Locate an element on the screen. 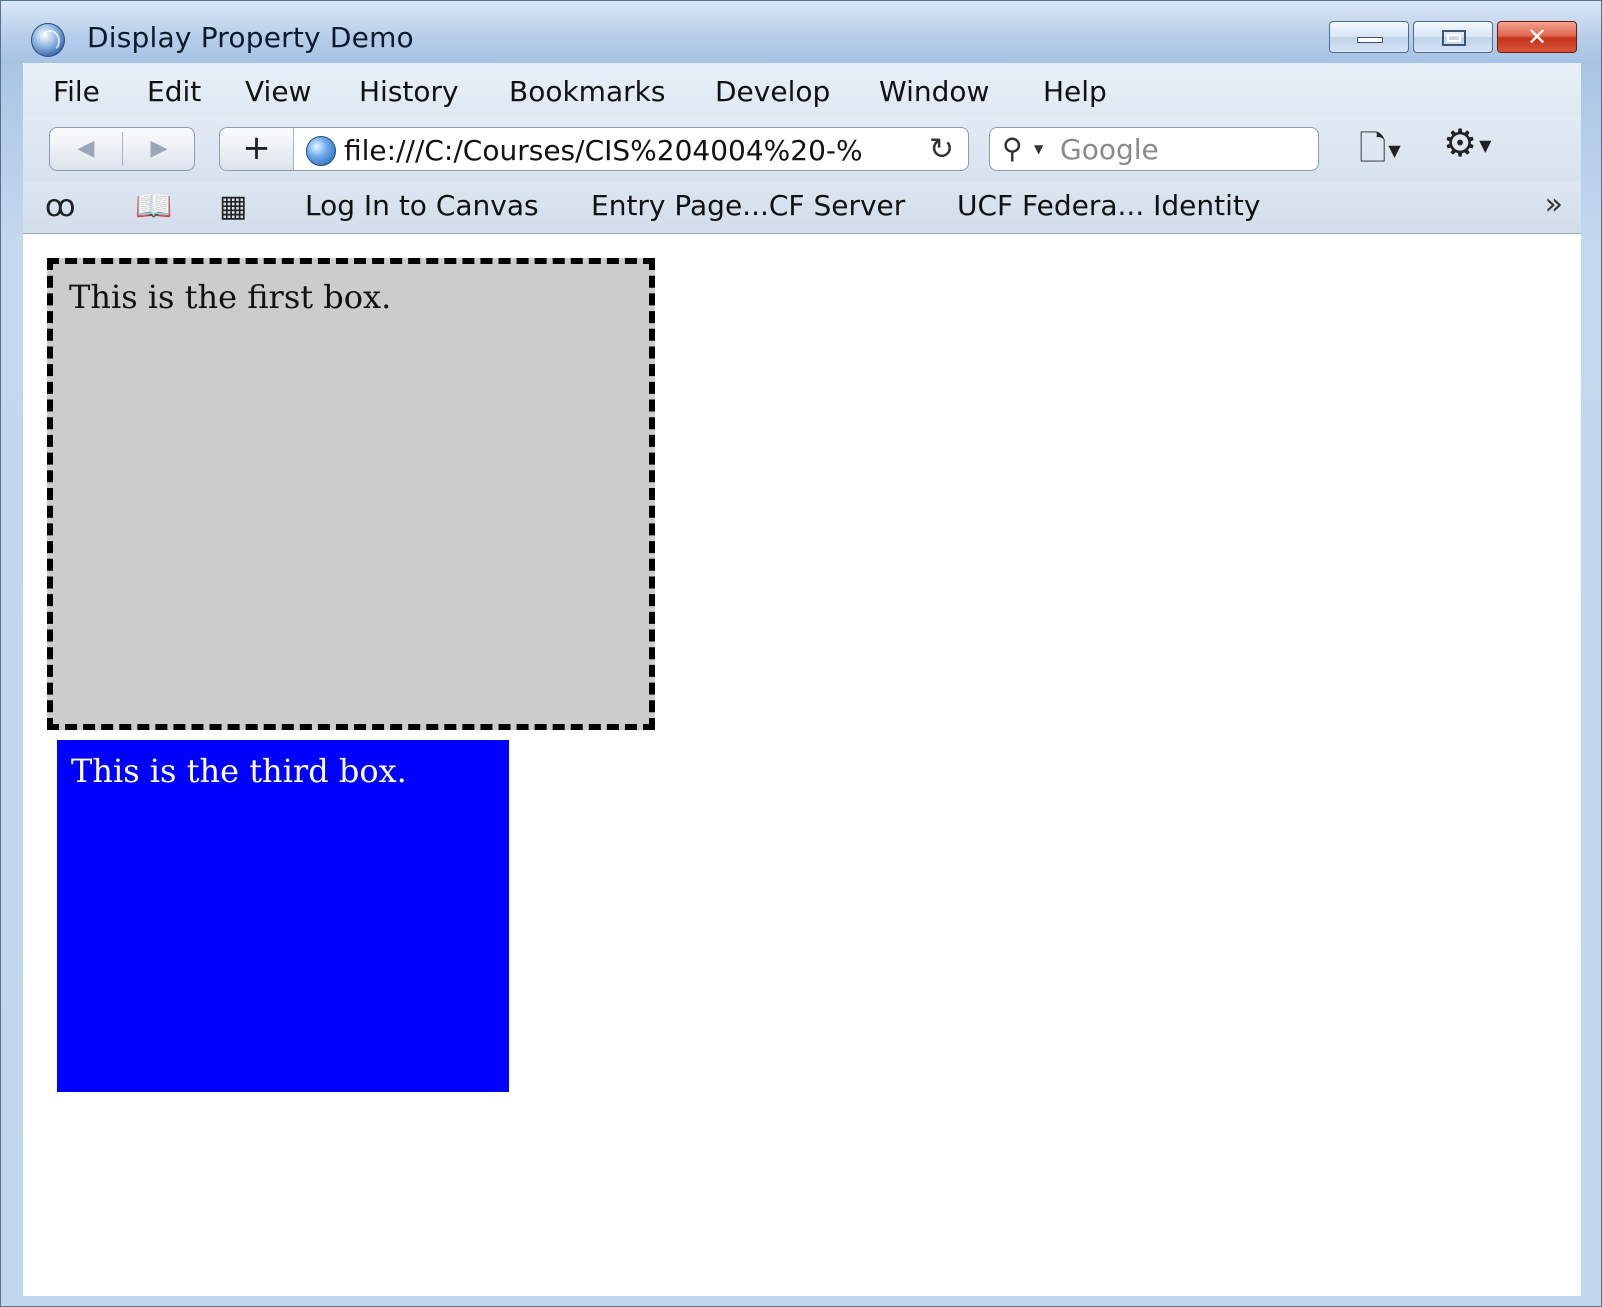 The height and width of the screenshot is (1307, 1602). first-box: This is the first box. is located at coordinates (351, 494).